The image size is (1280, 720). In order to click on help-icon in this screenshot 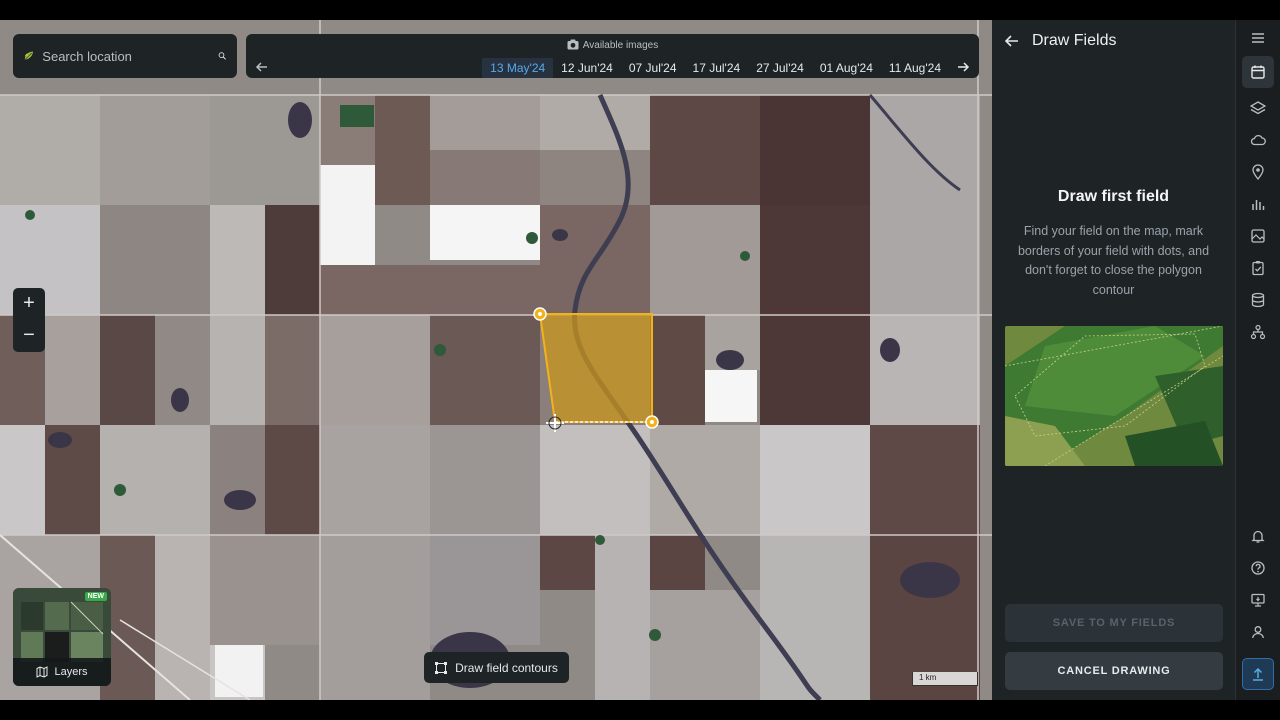, I will do `click(1258, 568)`.